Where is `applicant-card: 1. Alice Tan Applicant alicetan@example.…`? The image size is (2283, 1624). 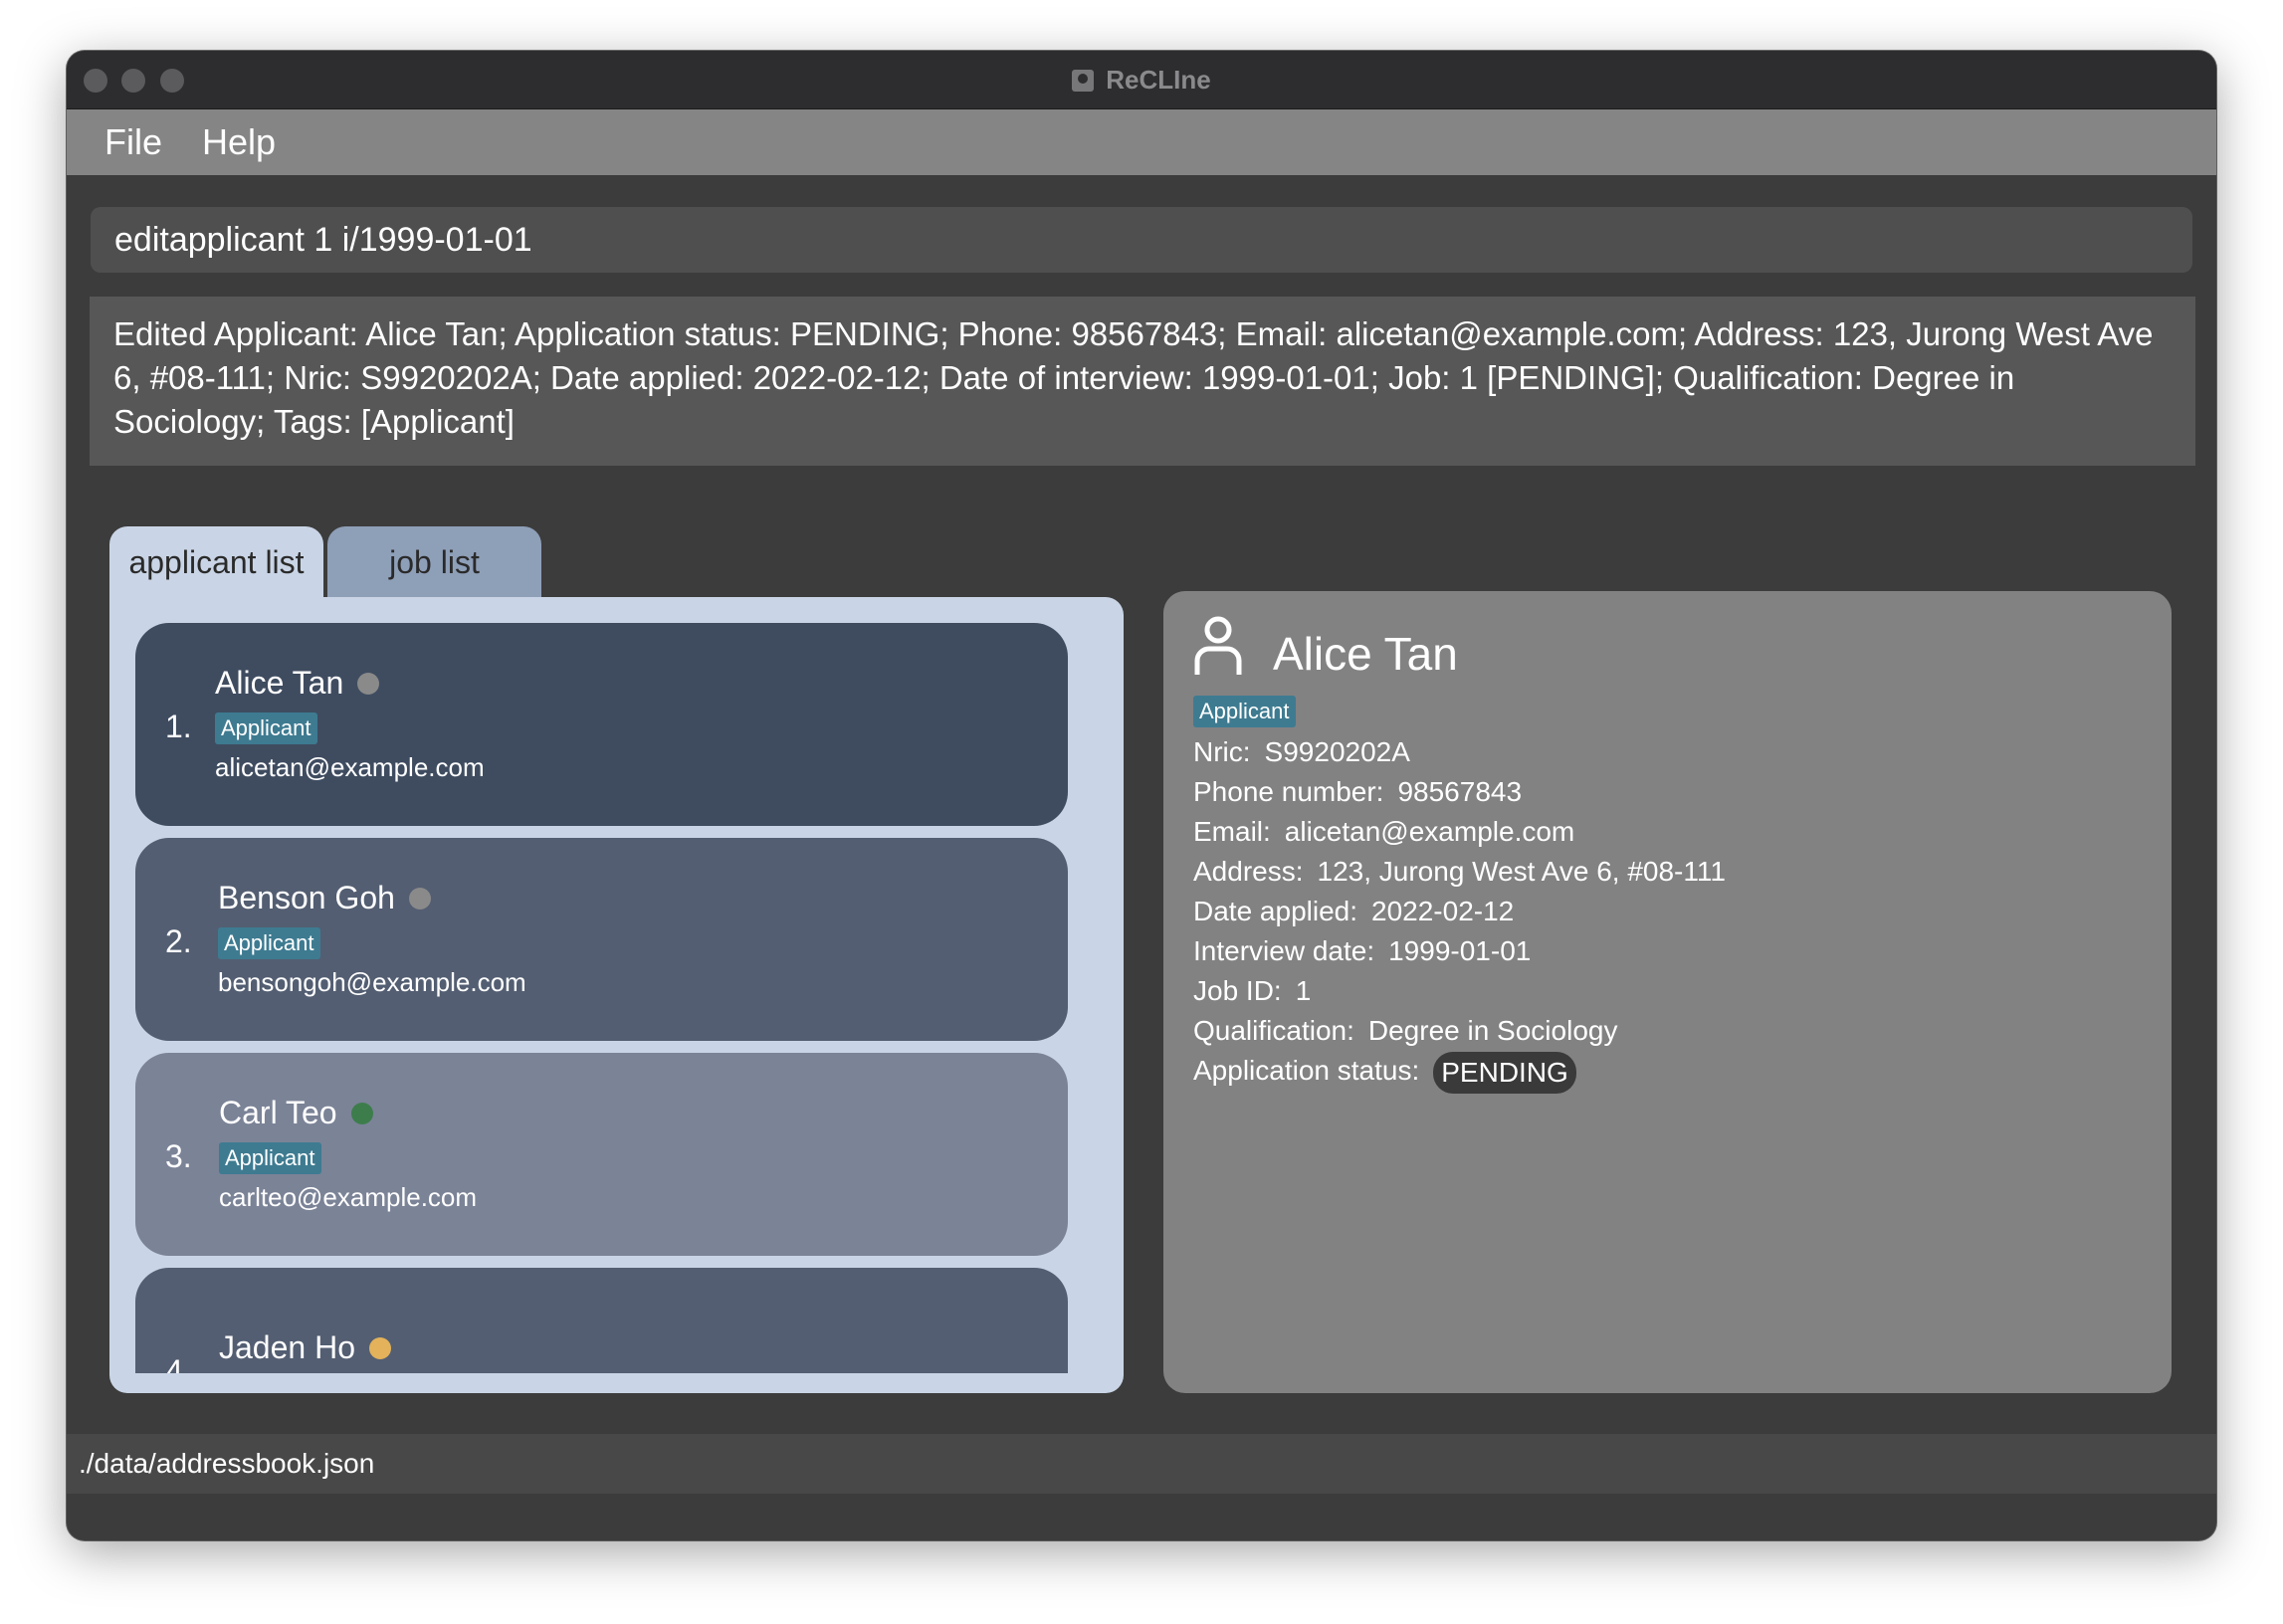
applicant-card: 1. Alice Tan Applicant alicetan@example.… is located at coordinates (601, 725).